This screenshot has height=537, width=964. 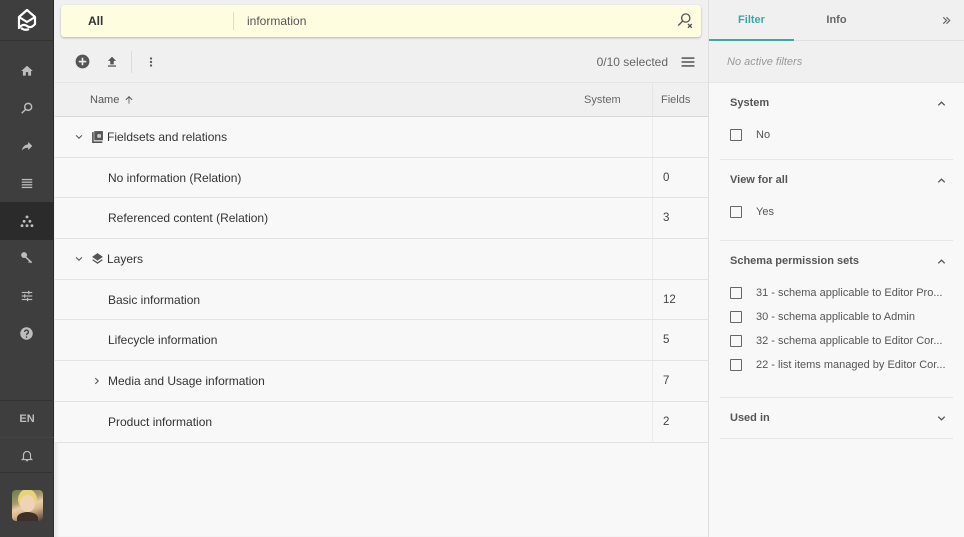 I want to click on upload-button, so click(x=112, y=62).